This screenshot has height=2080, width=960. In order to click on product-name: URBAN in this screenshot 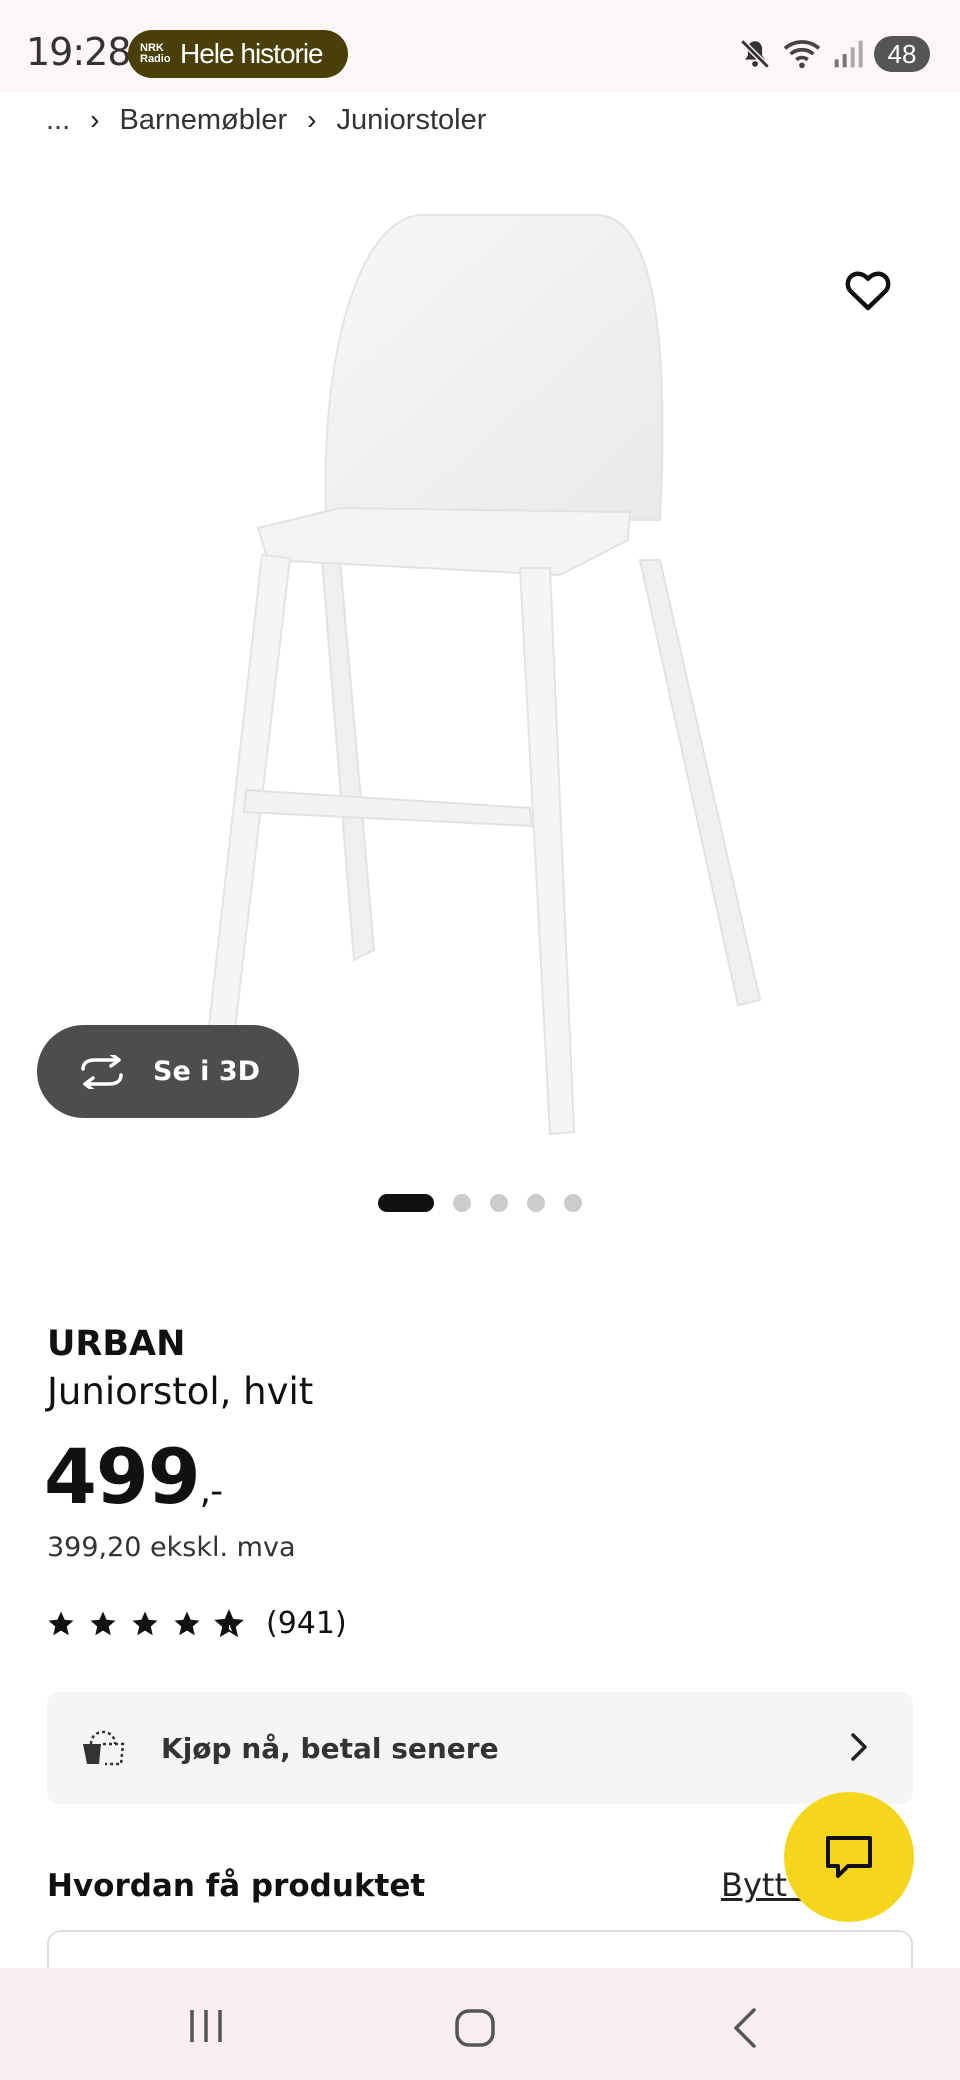, I will do `click(116, 1344)`.